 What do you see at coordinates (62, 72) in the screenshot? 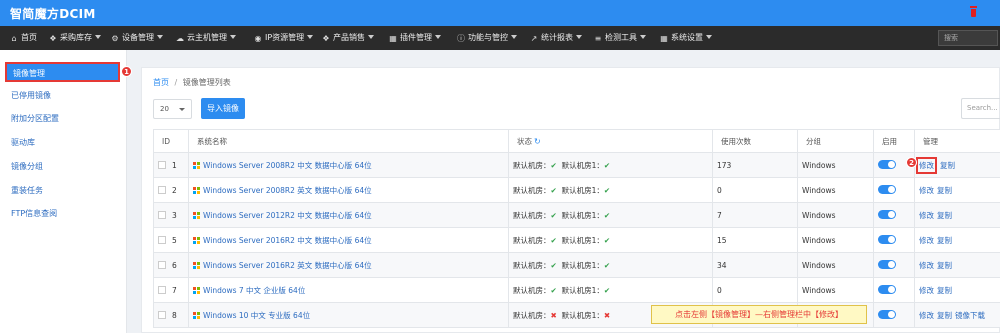
I see `sidebar-item-0: 镜像管理` at bounding box center [62, 72].